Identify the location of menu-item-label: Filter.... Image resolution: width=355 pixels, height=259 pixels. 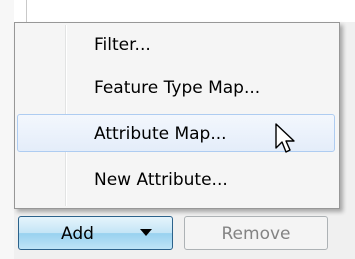
(122, 45).